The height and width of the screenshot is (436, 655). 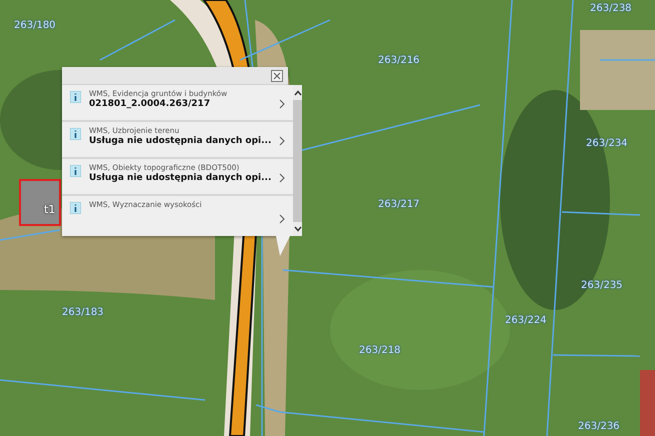 What do you see at coordinates (607, 143) in the screenshot?
I see `parcel-label: 263/234` at bounding box center [607, 143].